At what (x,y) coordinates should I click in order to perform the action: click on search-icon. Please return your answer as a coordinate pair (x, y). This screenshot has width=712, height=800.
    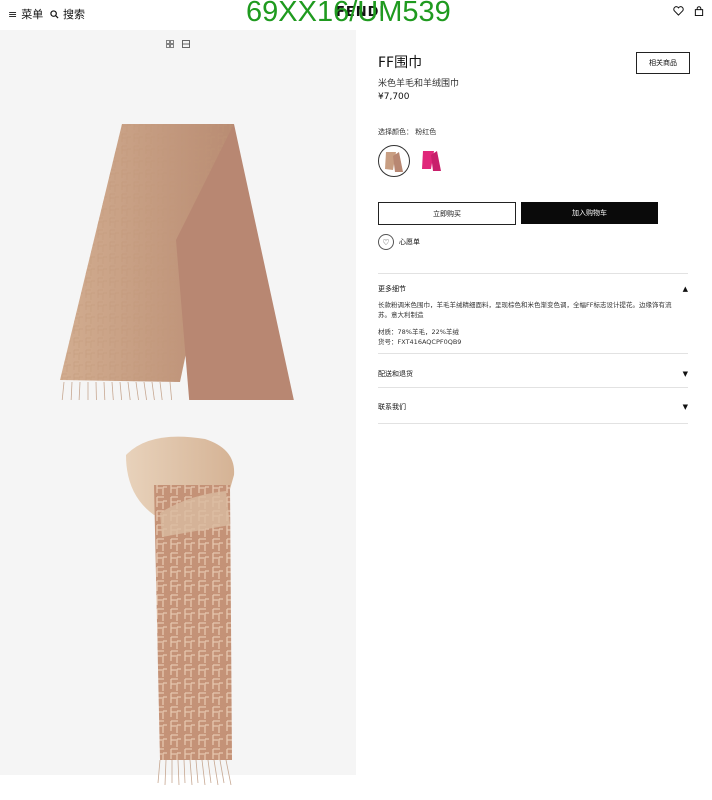
    Looking at the image, I should click on (54, 14).